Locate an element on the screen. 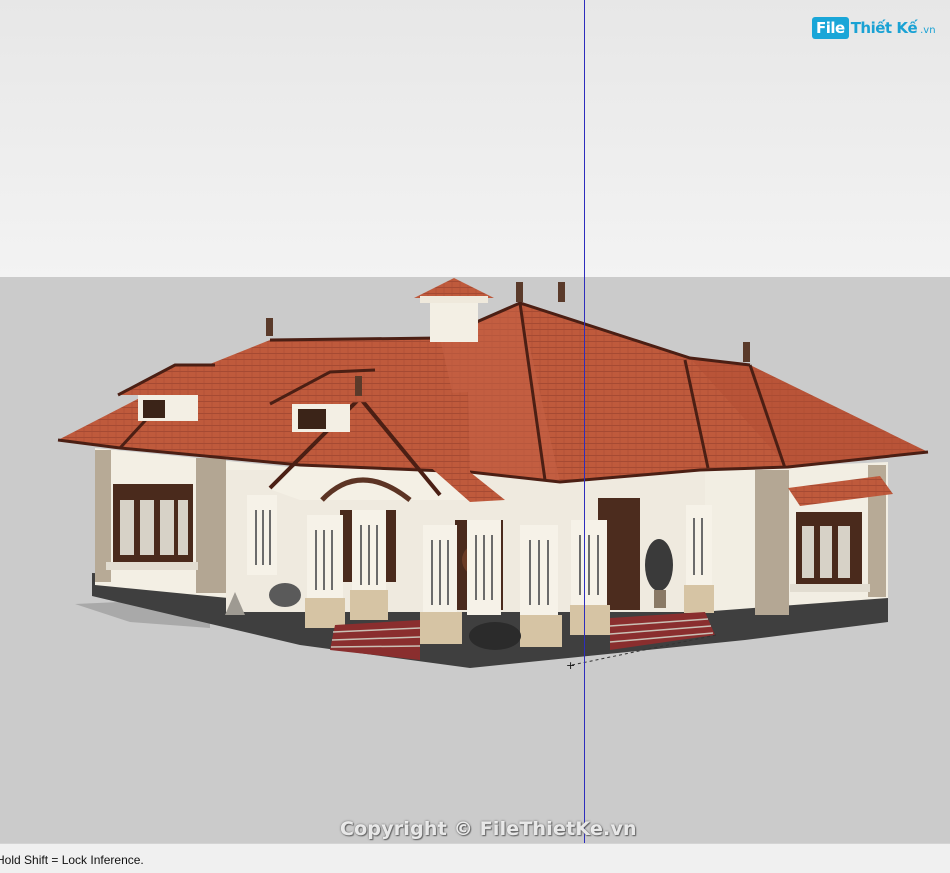 The width and height of the screenshot is (950, 873). filethietke-logo: File Thiết Kế .vn is located at coordinates (874, 28).